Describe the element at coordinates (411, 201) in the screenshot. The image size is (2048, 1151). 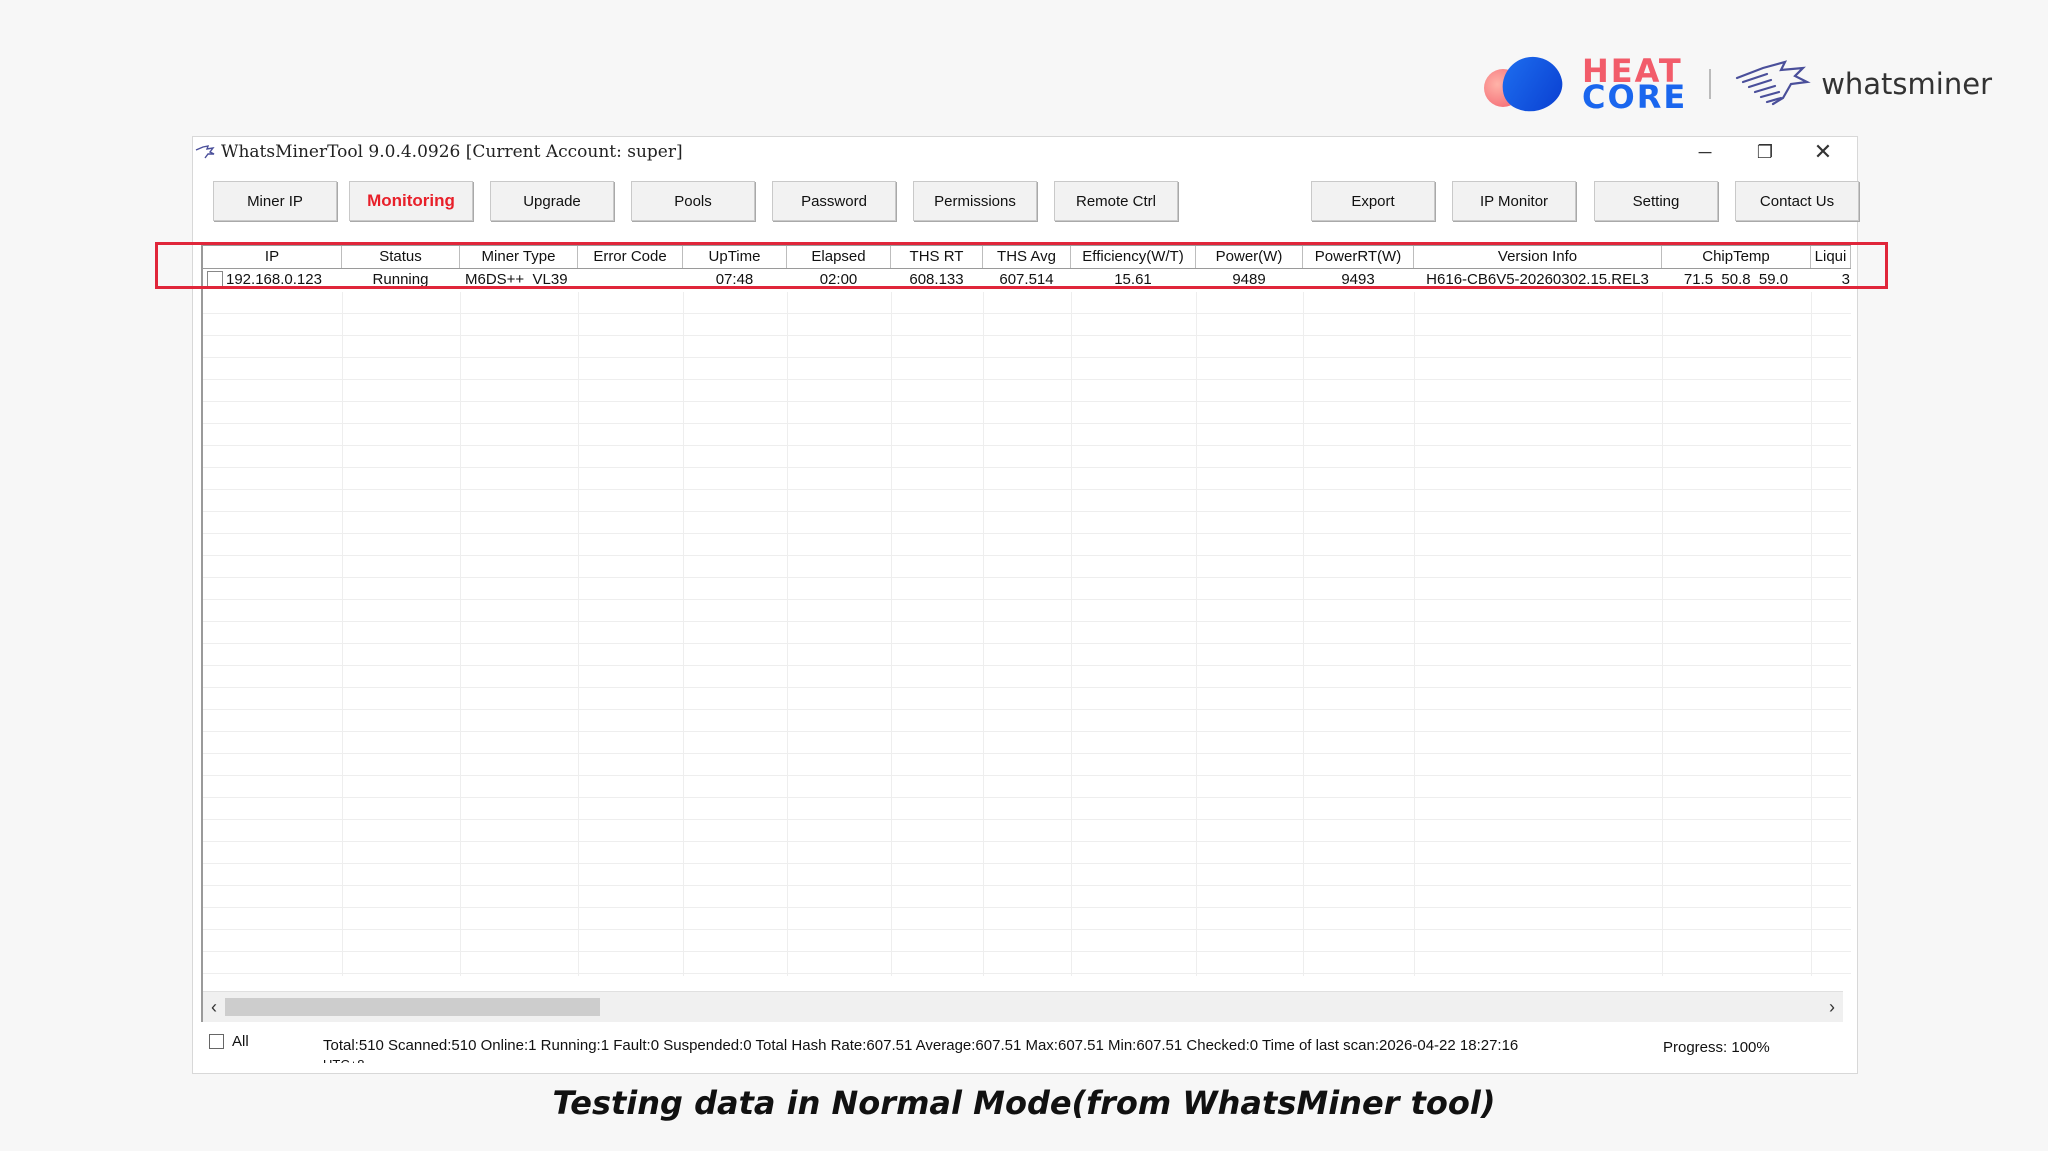
I see `monitoring-button: Monitoring` at that location.